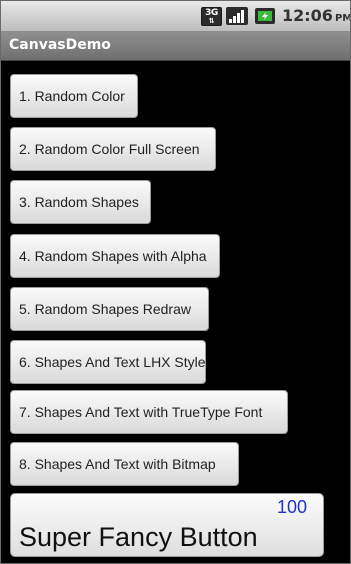  I want to click on data-arrows-icon: ⇅, so click(211, 21).